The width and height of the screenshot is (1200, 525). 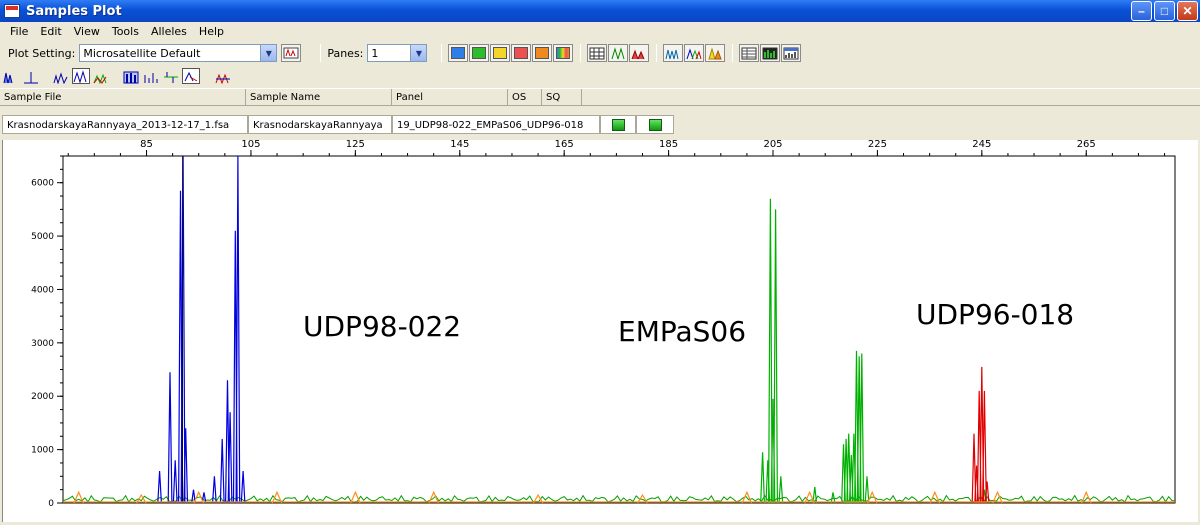 I want to click on menu-tools: Tools, so click(x=125, y=31).